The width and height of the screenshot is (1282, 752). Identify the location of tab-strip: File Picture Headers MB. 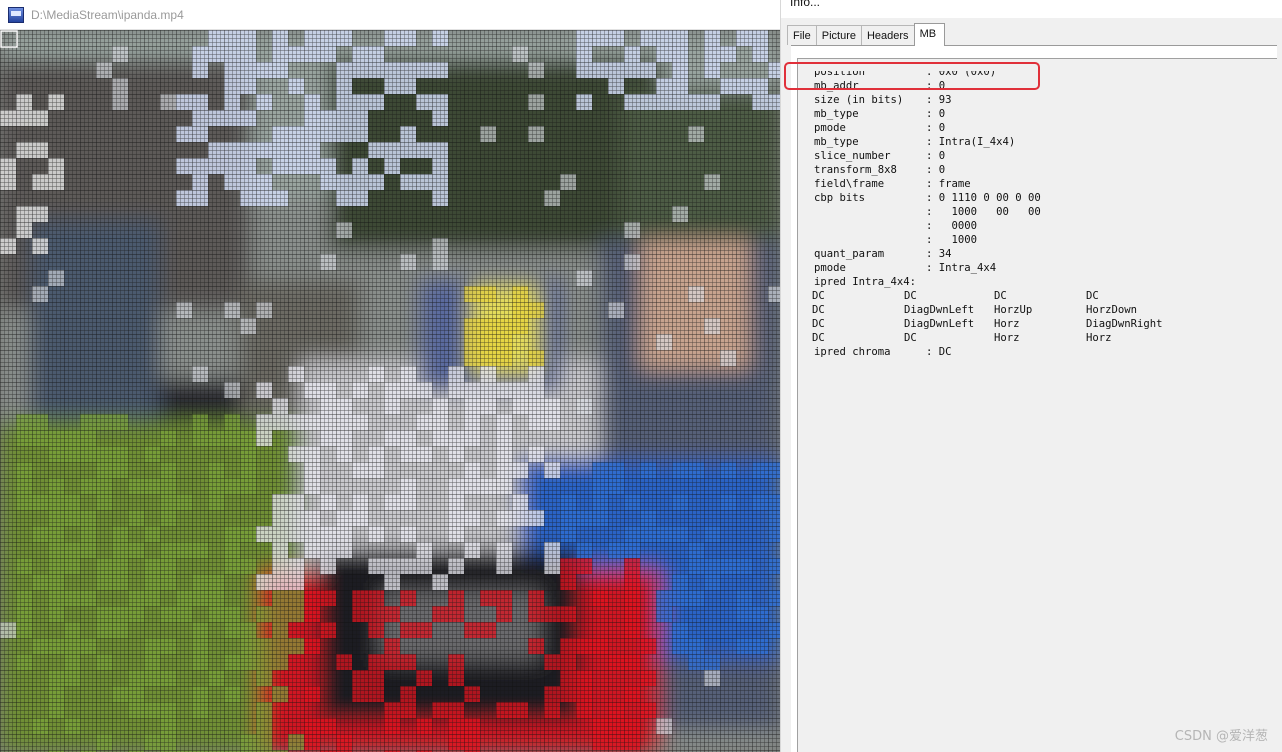
(866, 34).